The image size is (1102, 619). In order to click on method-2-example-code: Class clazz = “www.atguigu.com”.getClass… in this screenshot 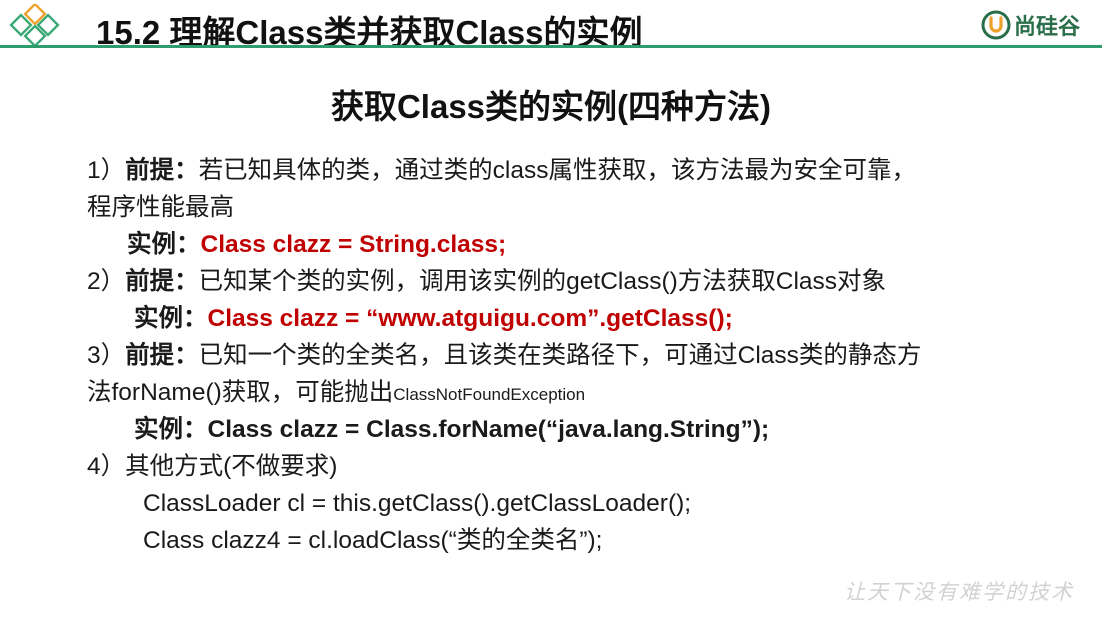, I will do `click(470, 318)`.